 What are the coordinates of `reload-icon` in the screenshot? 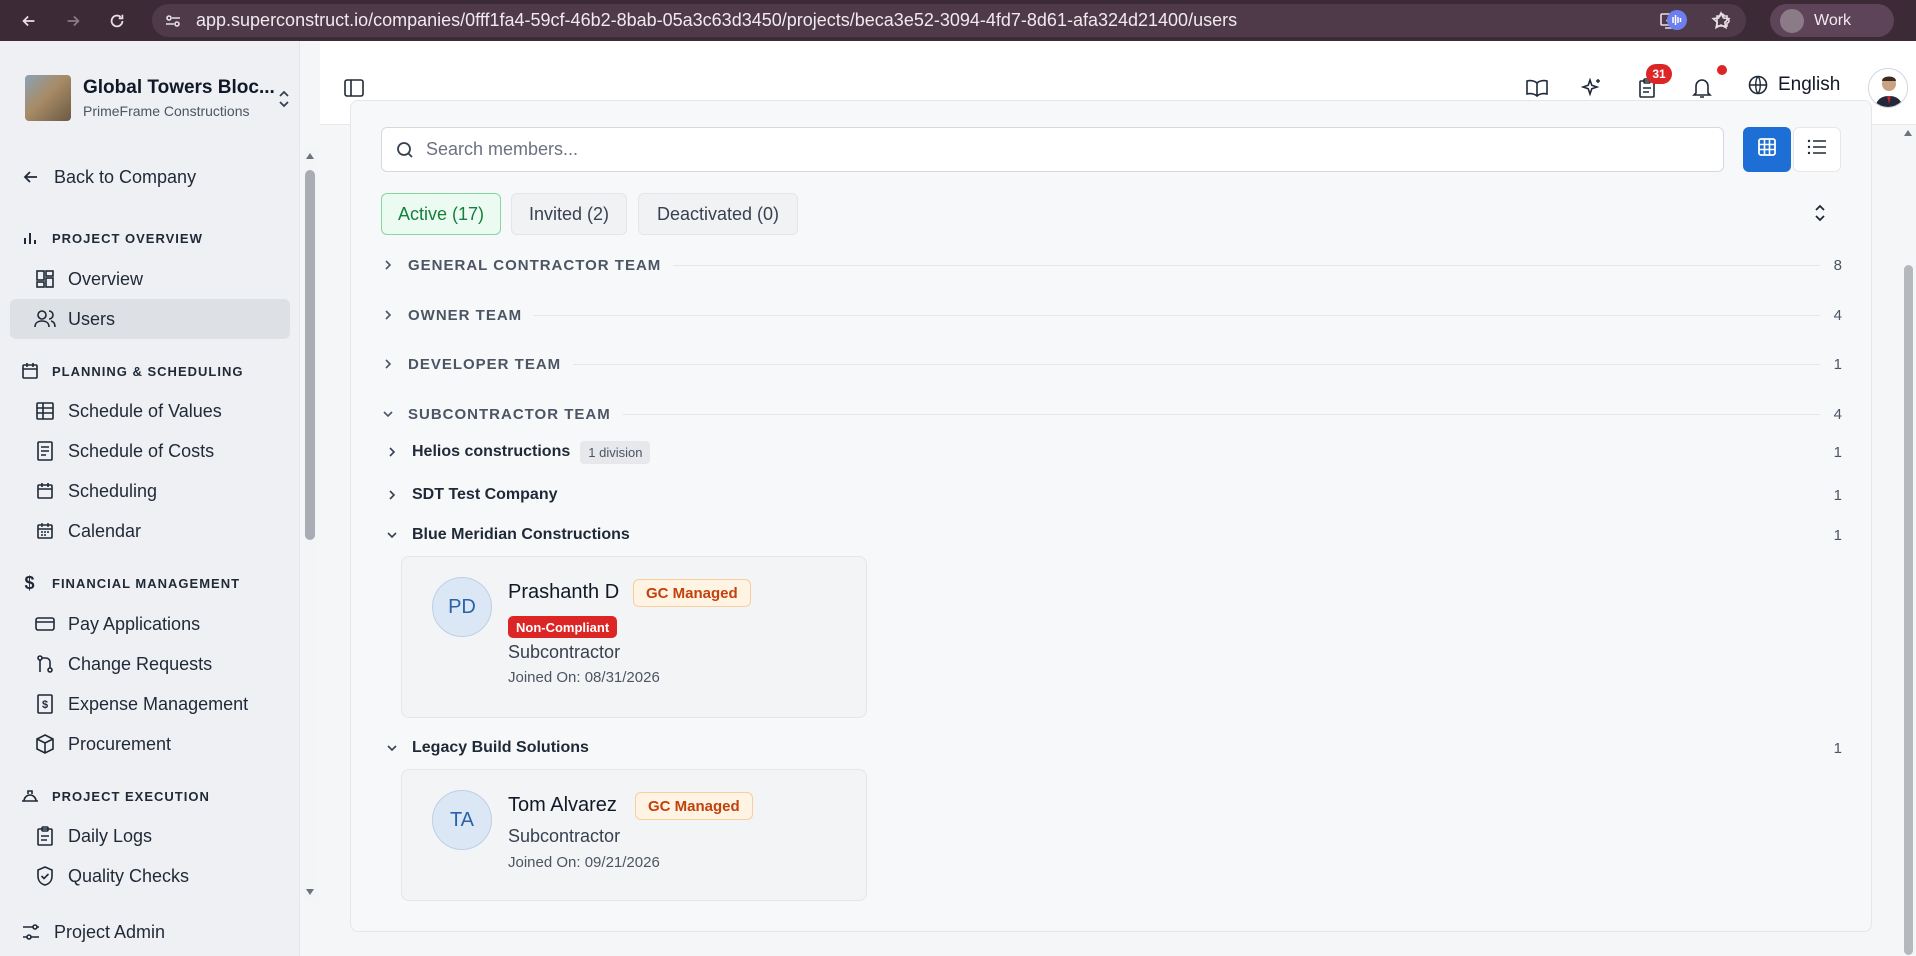 It's located at (117, 21).